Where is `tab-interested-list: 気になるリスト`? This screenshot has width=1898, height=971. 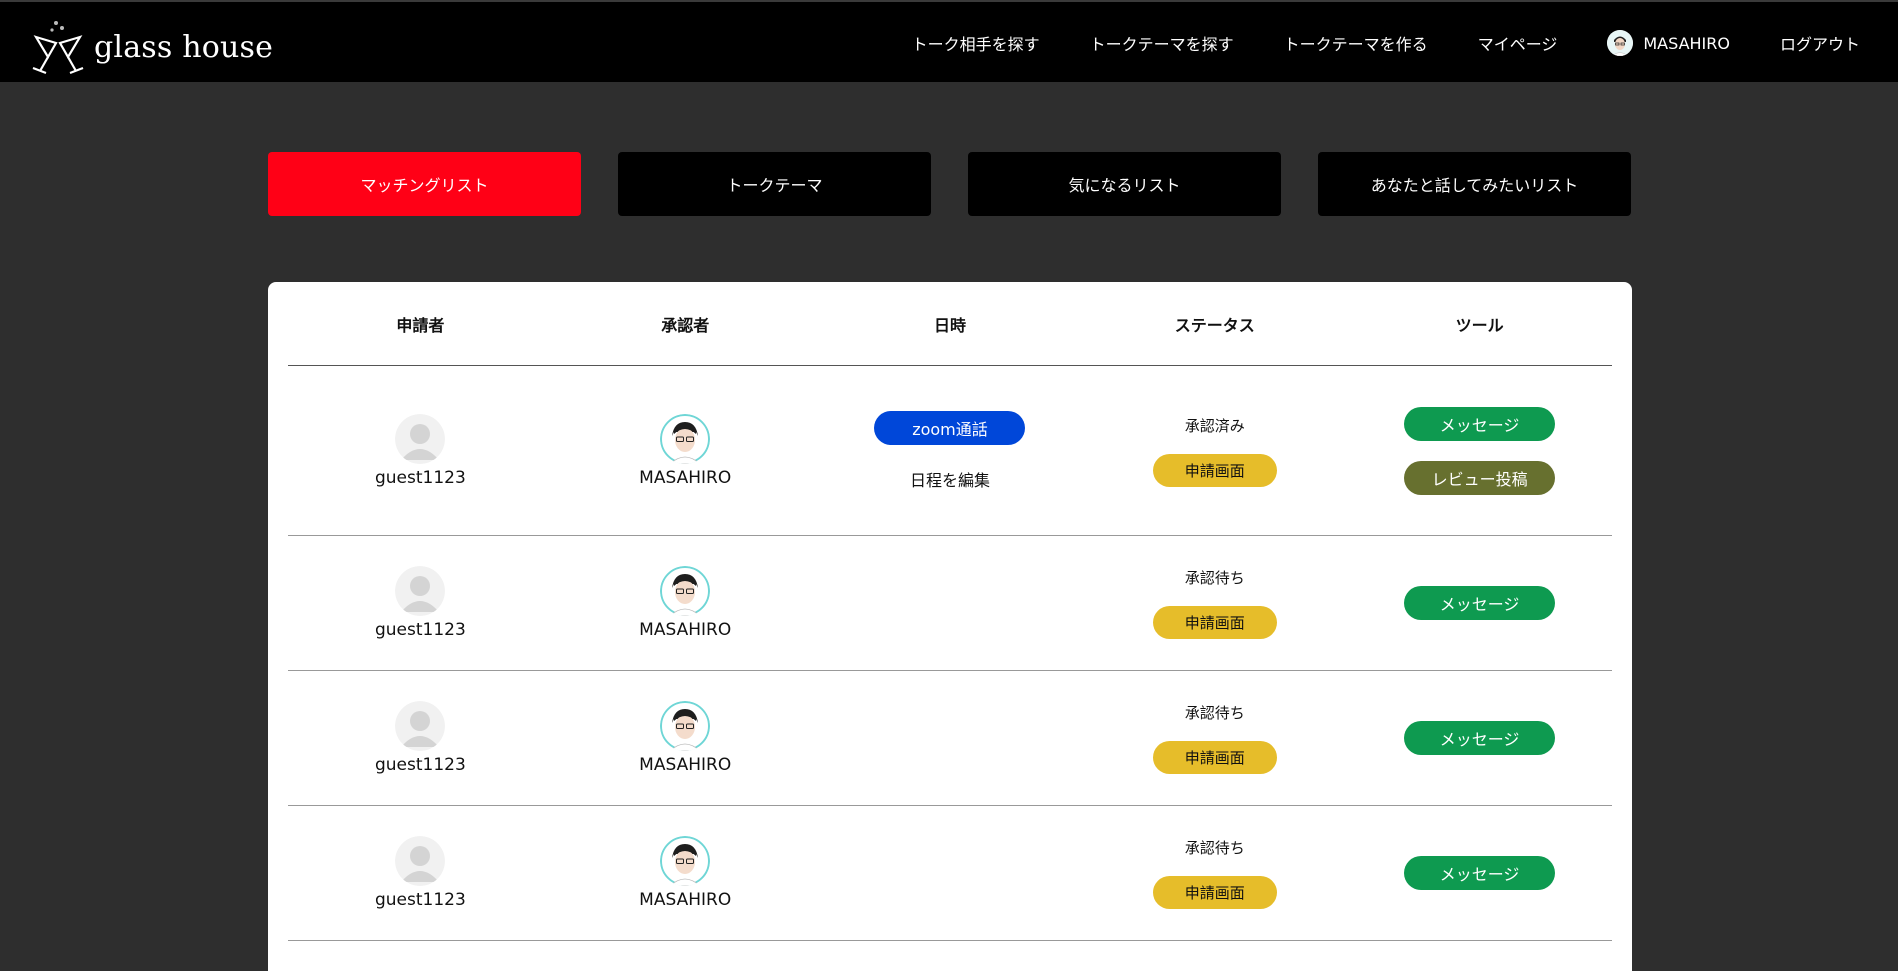
tab-interested-list: 気になるリスト is located at coordinates (1124, 184).